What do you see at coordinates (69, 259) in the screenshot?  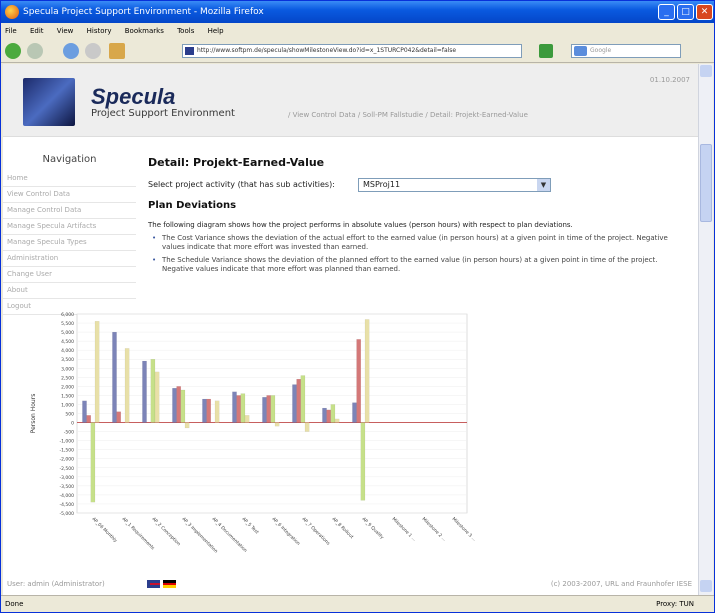 I see `sidebar-item-administration: Administration` at bounding box center [69, 259].